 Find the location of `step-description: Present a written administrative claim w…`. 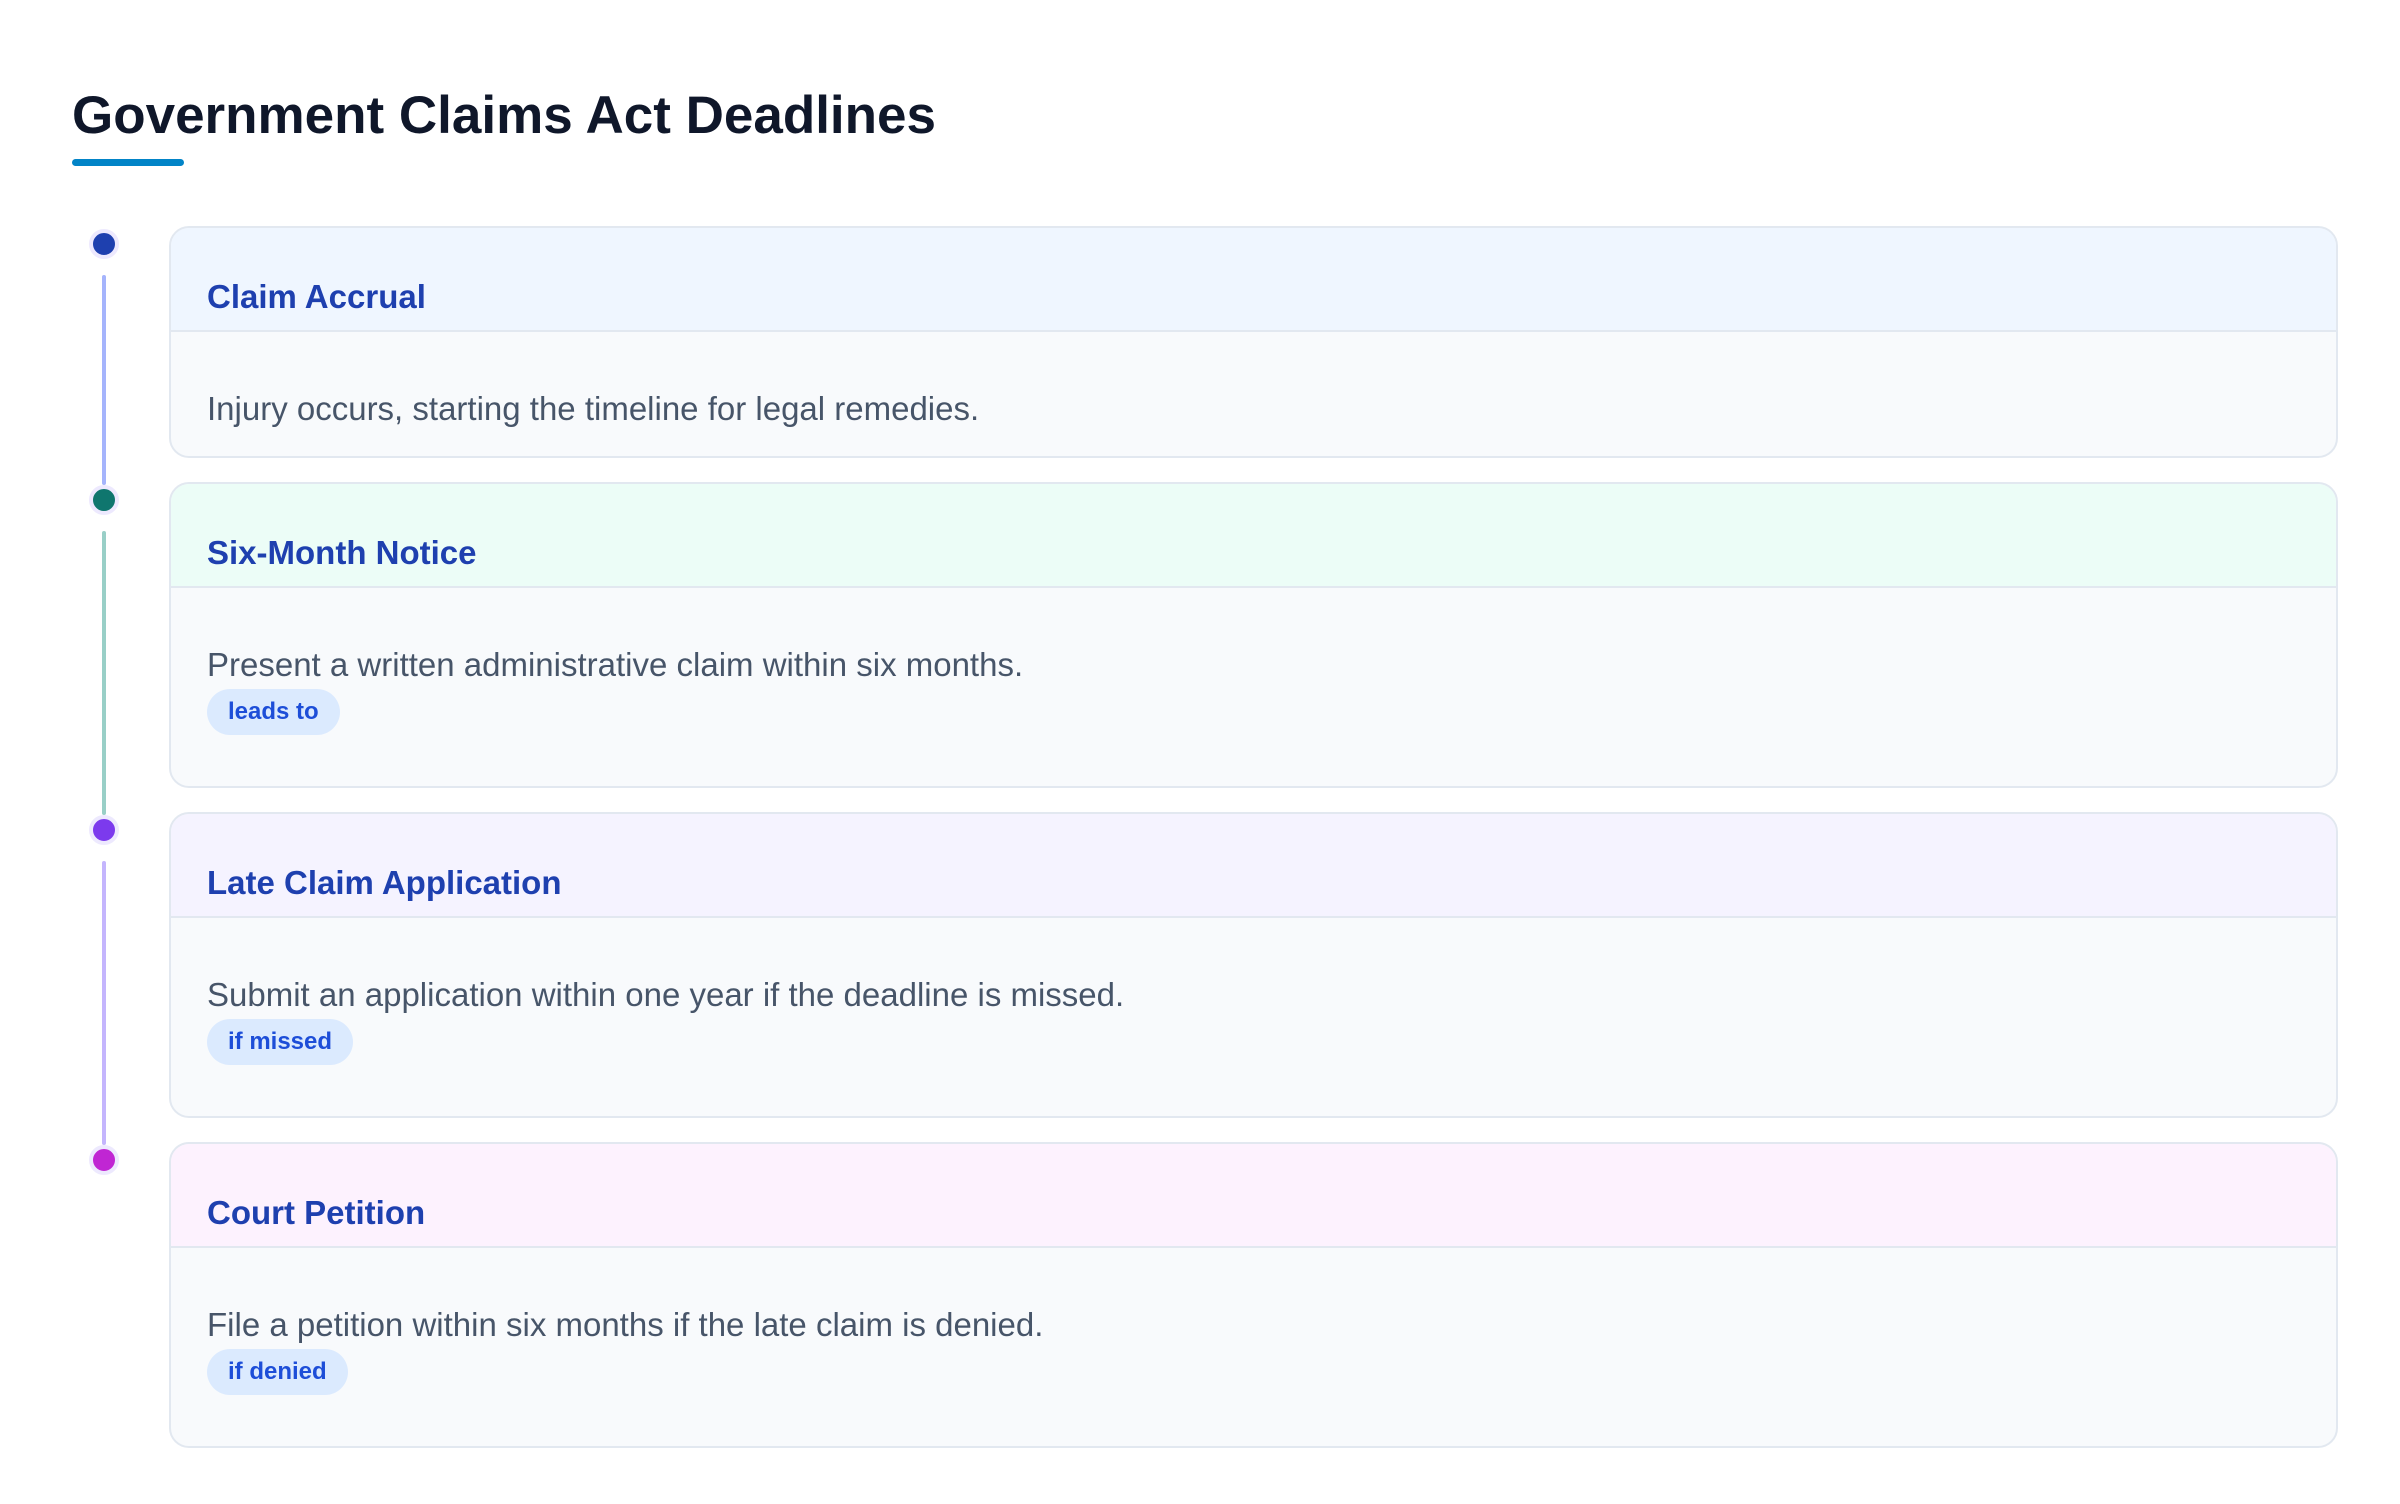

step-description: Present a written administrative claim w… is located at coordinates (615, 664).